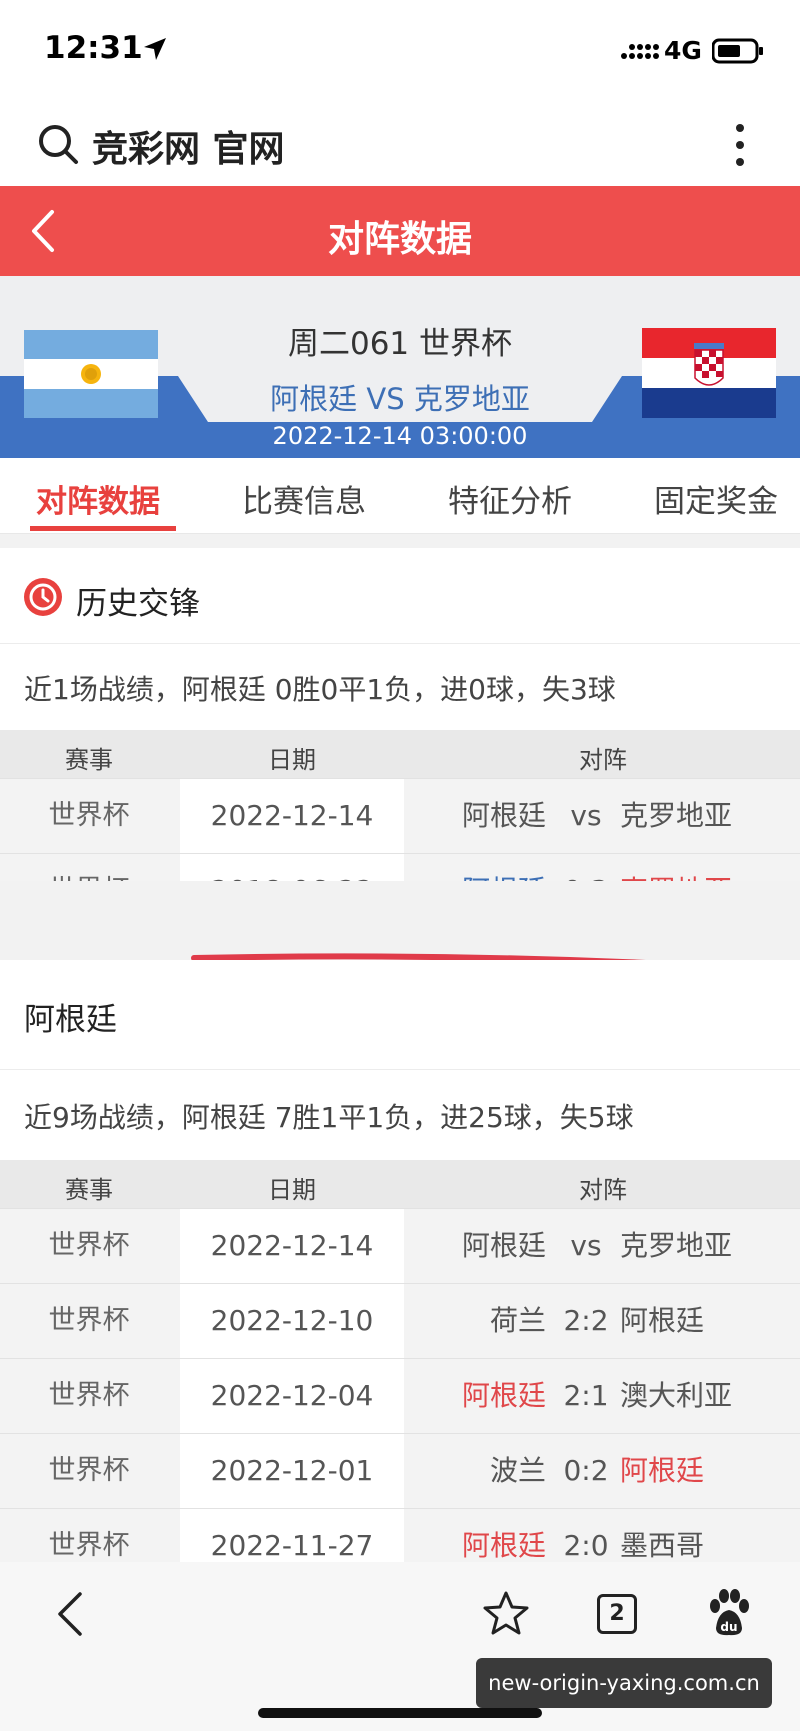 This screenshot has height=1731, width=800. What do you see at coordinates (676, 1395) in the screenshot?
I see `away-team: 澳大利亚` at bounding box center [676, 1395].